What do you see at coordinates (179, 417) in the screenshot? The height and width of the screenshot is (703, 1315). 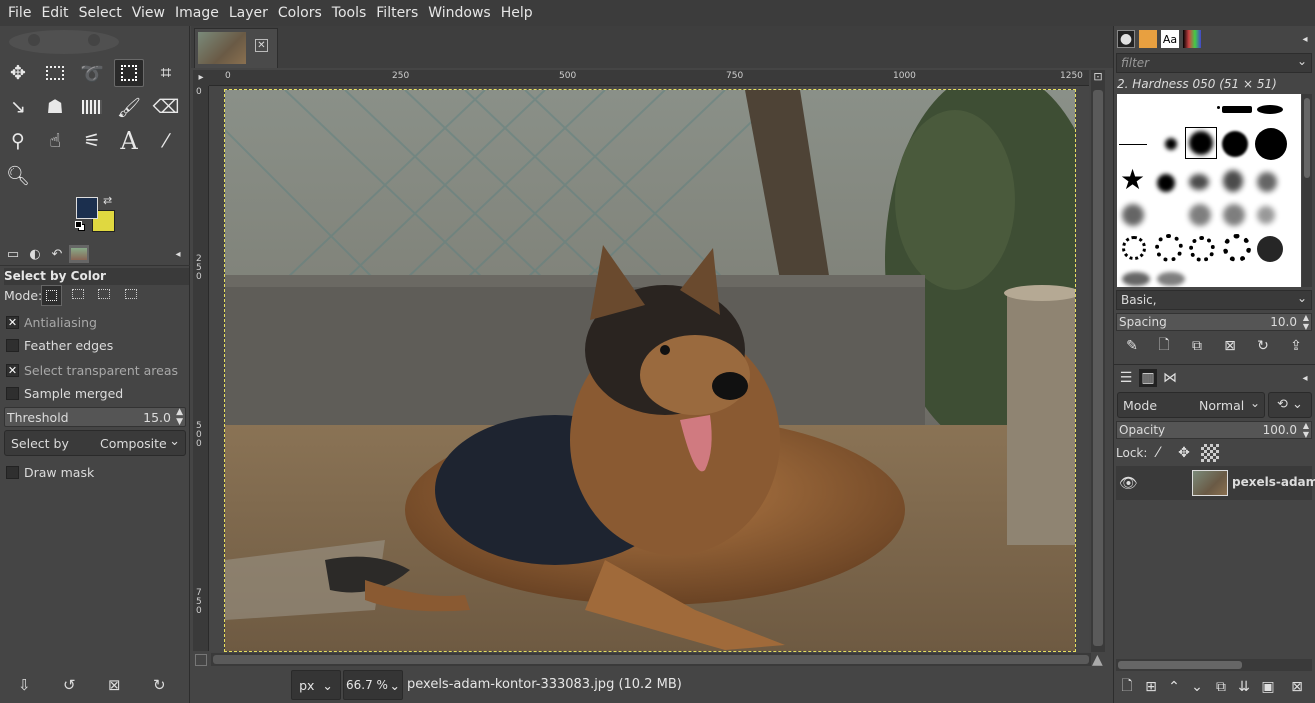 I see `threshold-spinner-icon: ▲ ▼` at bounding box center [179, 417].